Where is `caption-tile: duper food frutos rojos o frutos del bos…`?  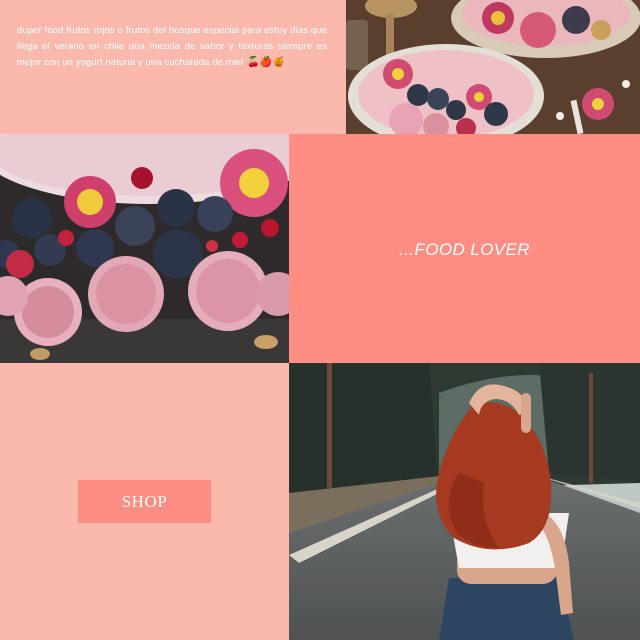 caption-tile: duper food frutos rojos o frutos del bos… is located at coordinates (173, 67).